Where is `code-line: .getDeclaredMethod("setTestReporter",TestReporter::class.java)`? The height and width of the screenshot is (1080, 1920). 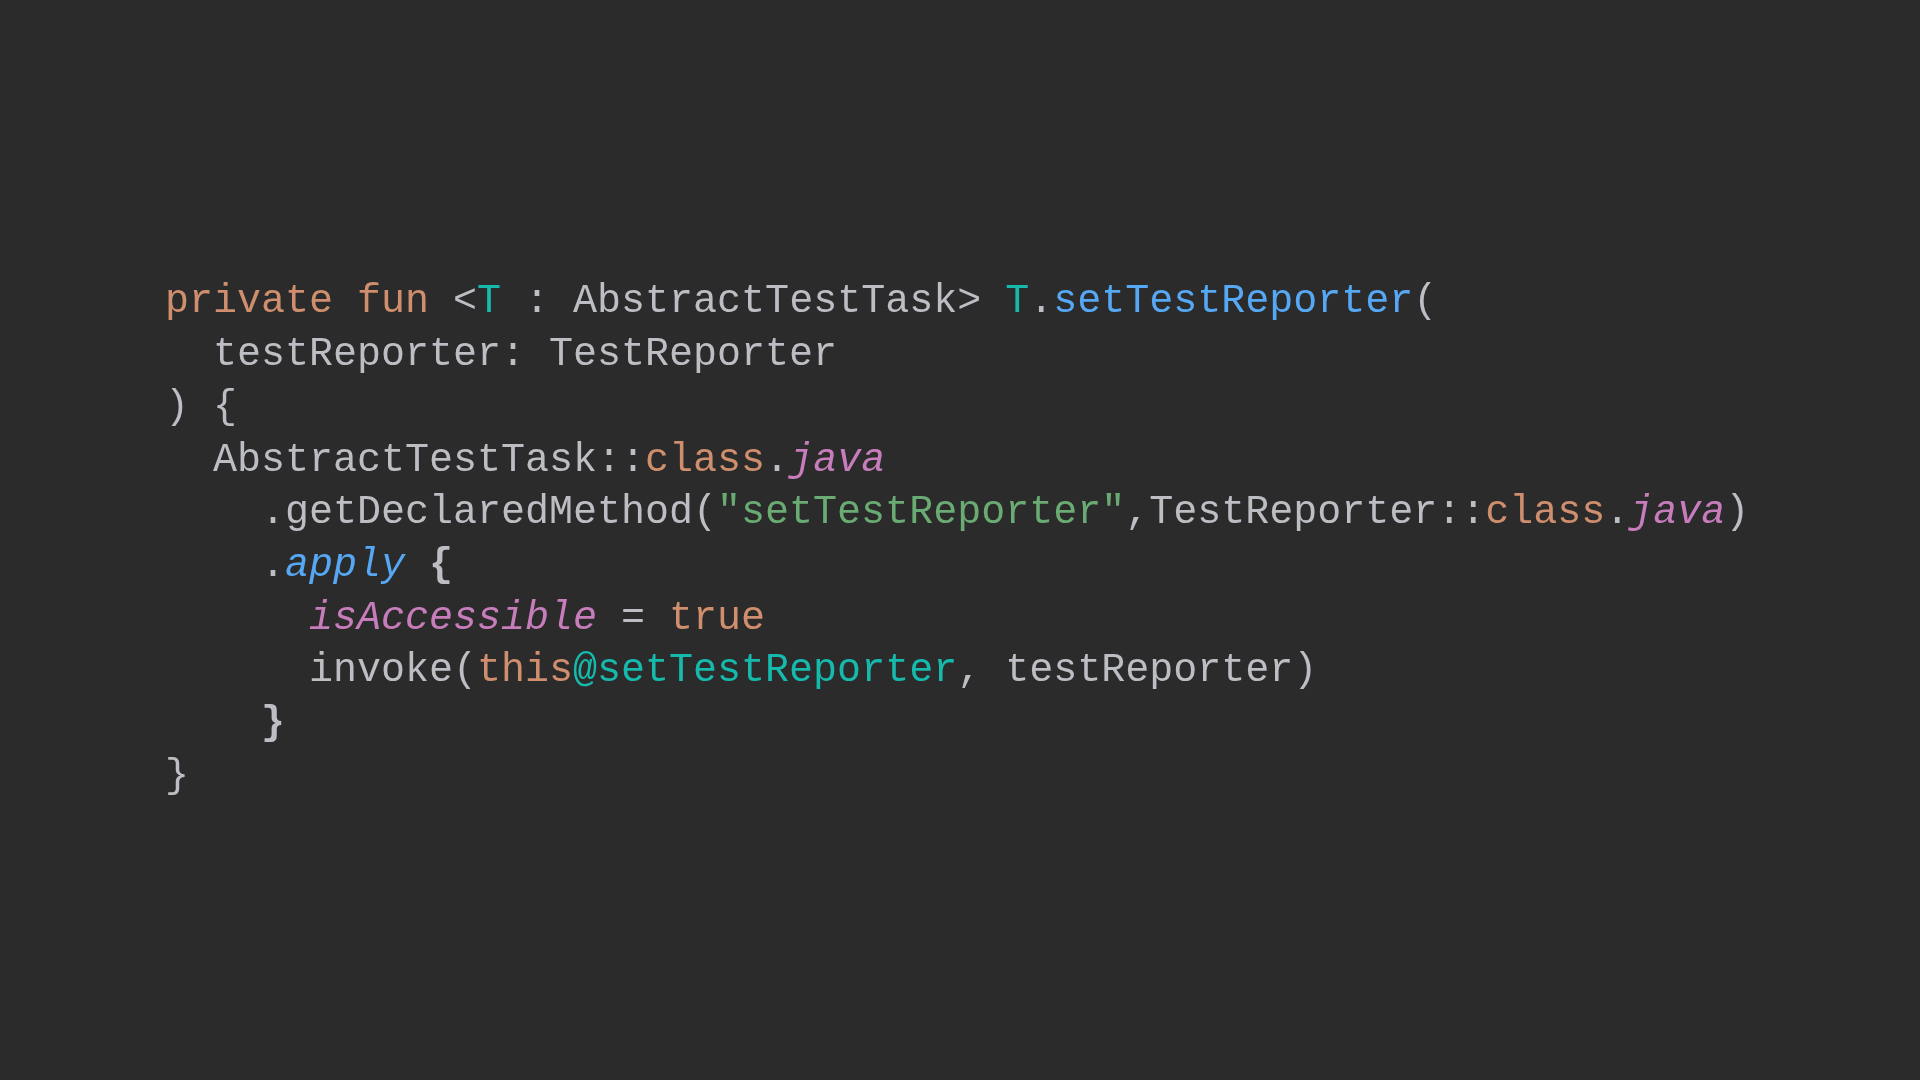 code-line: .getDeclaredMethod("setTestReporter",TestReporter::class.java) is located at coordinates (1005, 513).